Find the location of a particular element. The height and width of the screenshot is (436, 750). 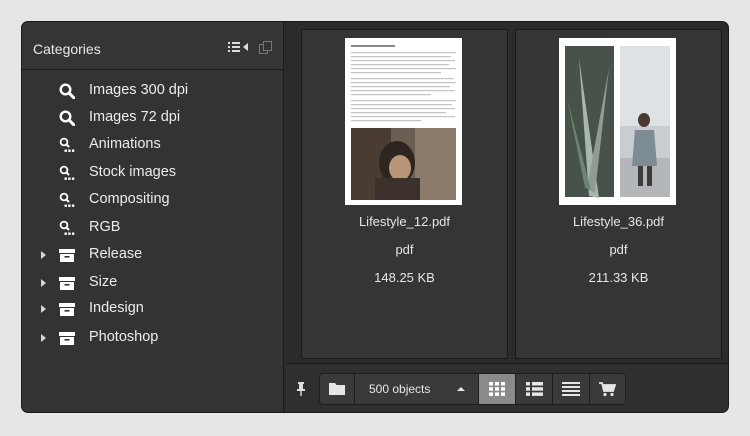

folder-button is located at coordinates (337, 389).